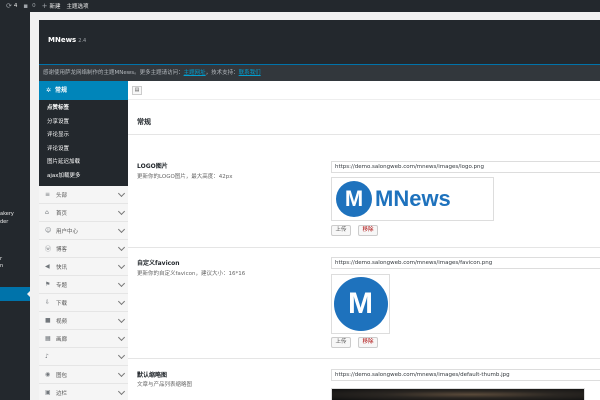 This screenshot has height=400, width=600. Describe the element at coordinates (83, 357) in the screenshot. I see `sidebar-item-notice: ♪` at that location.